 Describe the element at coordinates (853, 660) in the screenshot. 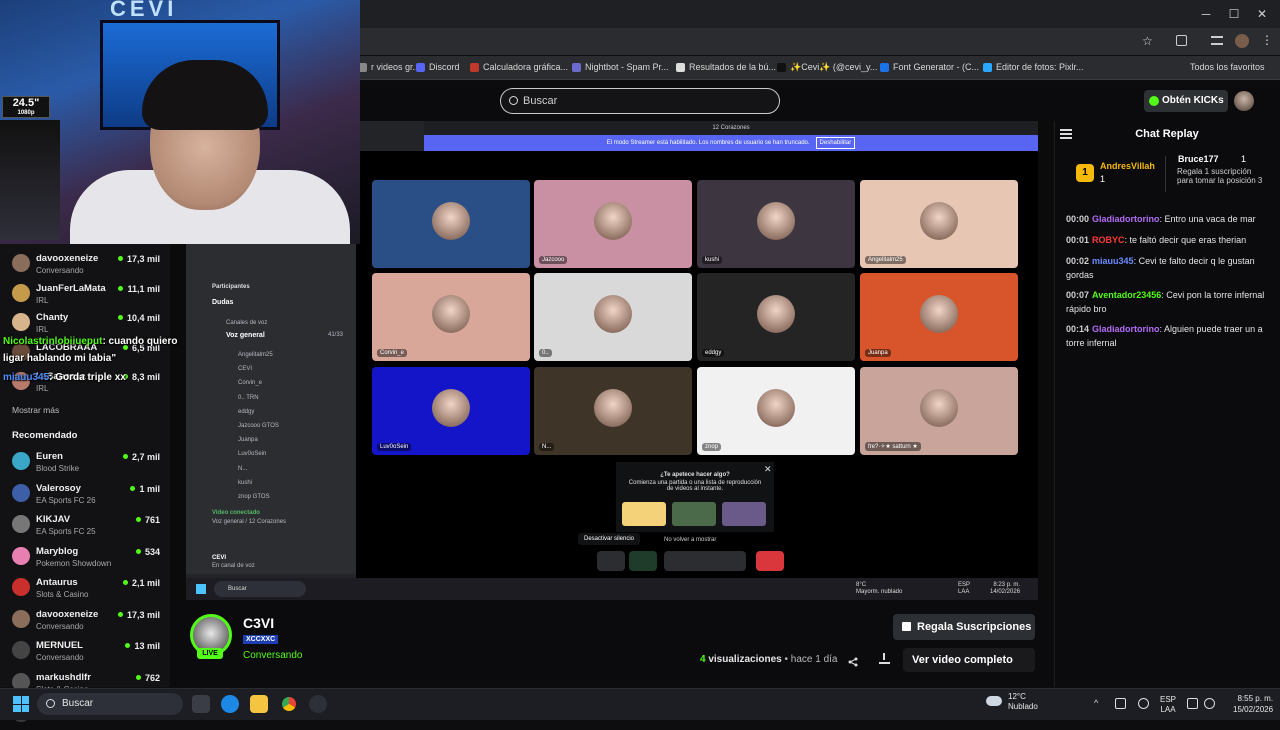

I see `share-icon` at that location.